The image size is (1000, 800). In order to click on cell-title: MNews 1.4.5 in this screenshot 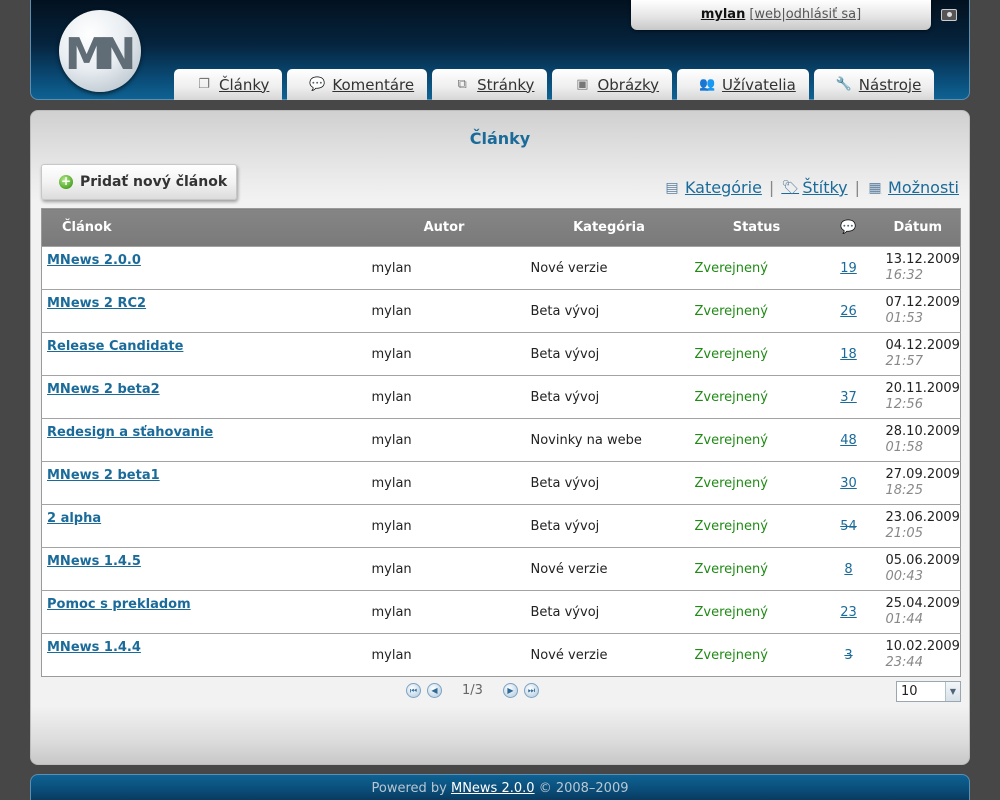, I will do `click(201, 569)`.